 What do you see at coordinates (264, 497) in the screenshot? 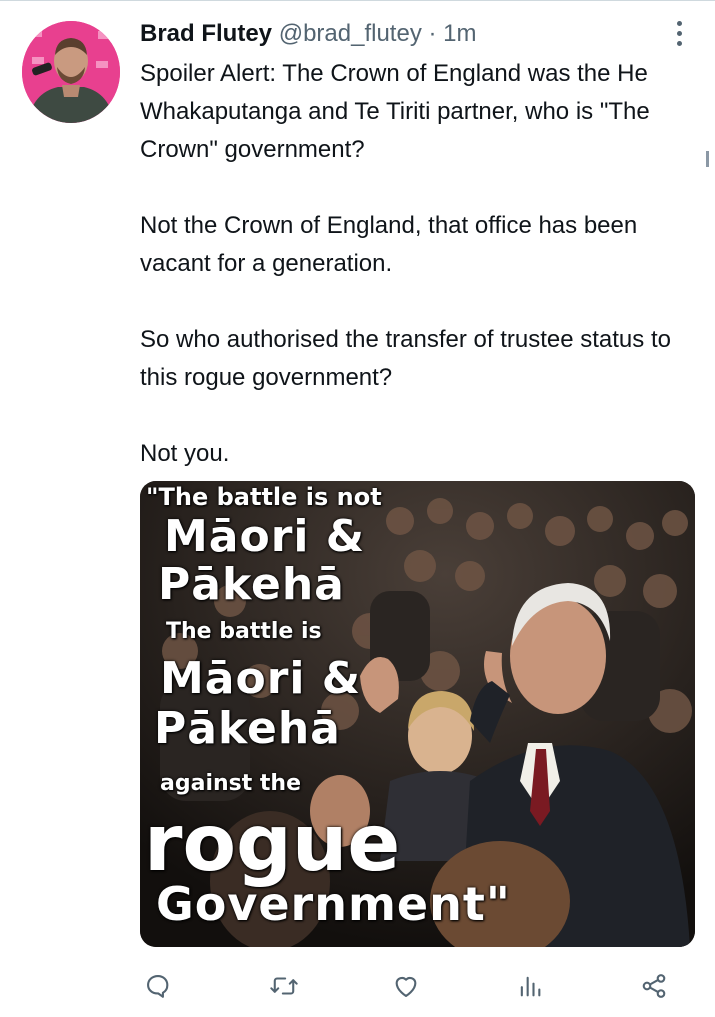
I see `overlay-line: "The battle is not` at bounding box center [264, 497].